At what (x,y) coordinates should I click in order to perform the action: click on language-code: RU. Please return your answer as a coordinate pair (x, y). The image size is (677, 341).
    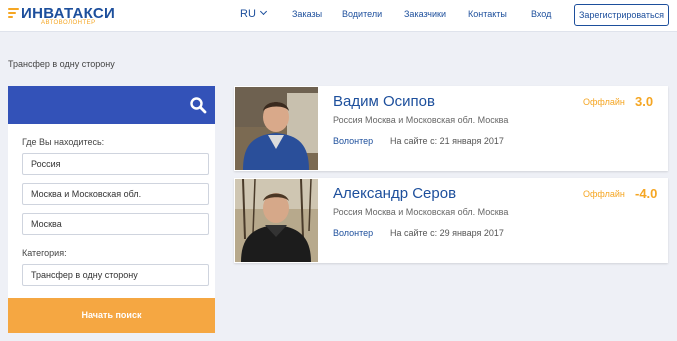
    Looking at the image, I should click on (248, 14).